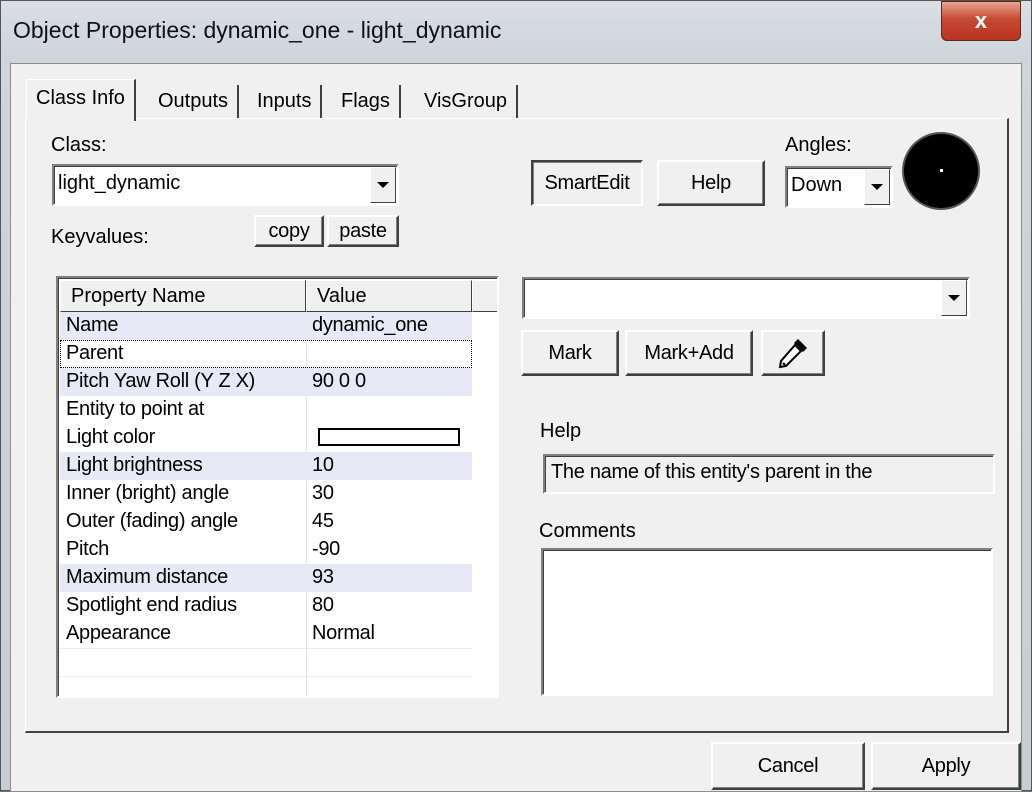 The width and height of the screenshot is (1032, 792). I want to click on value-editor-dropdown, so click(746, 298).